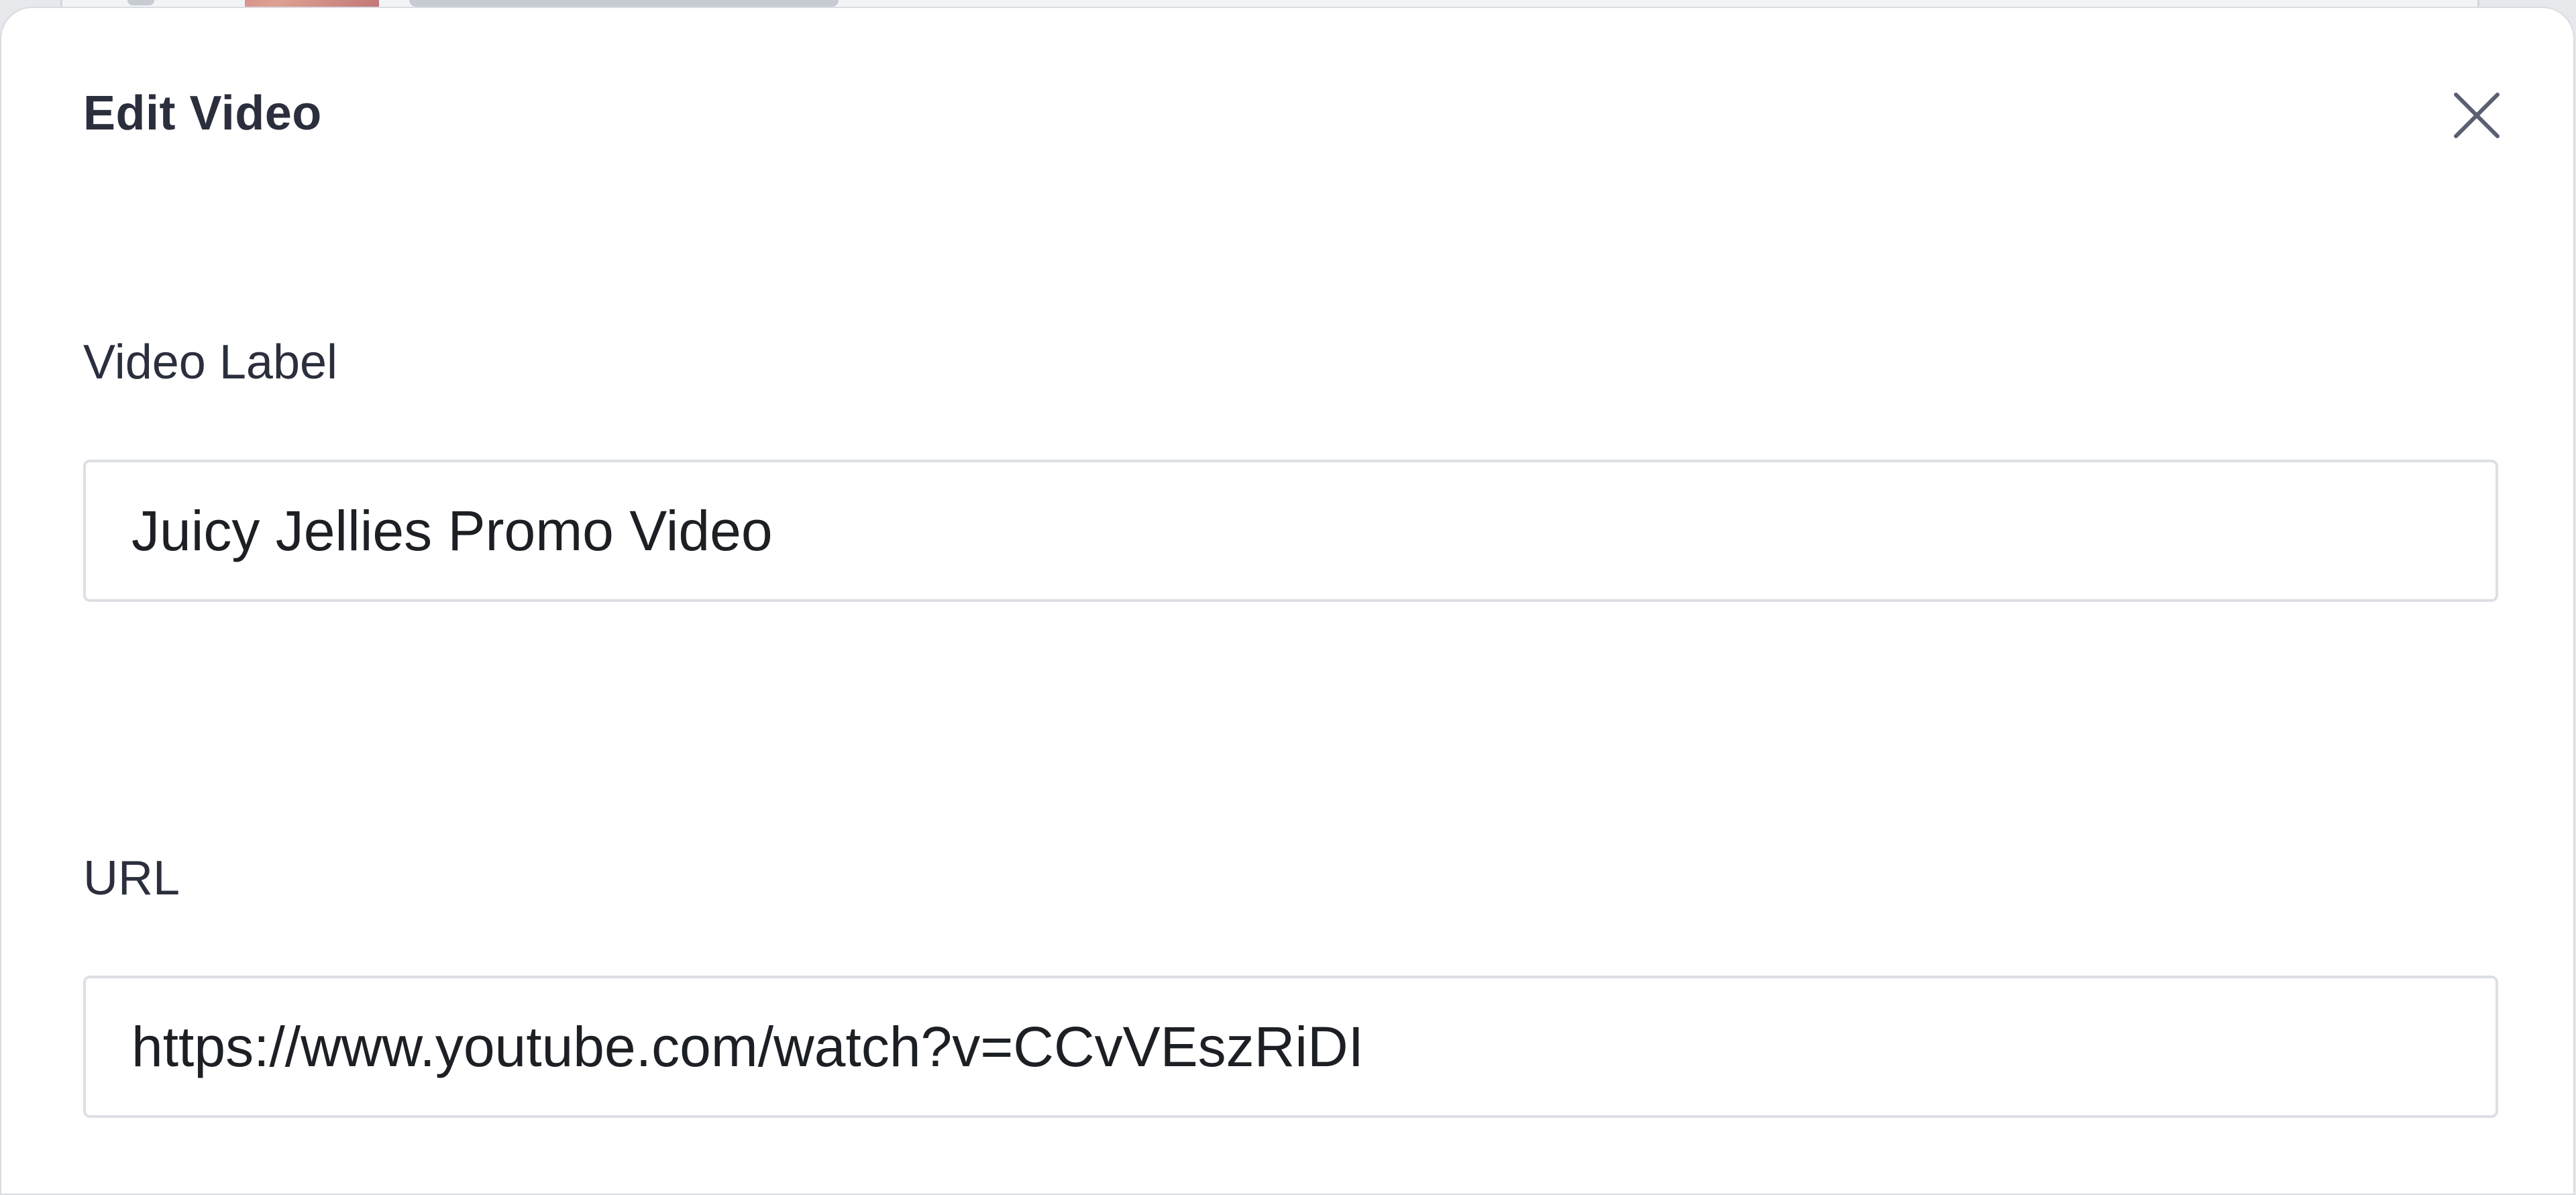  I want to click on video-label-field-label: Video Label, so click(210, 362).